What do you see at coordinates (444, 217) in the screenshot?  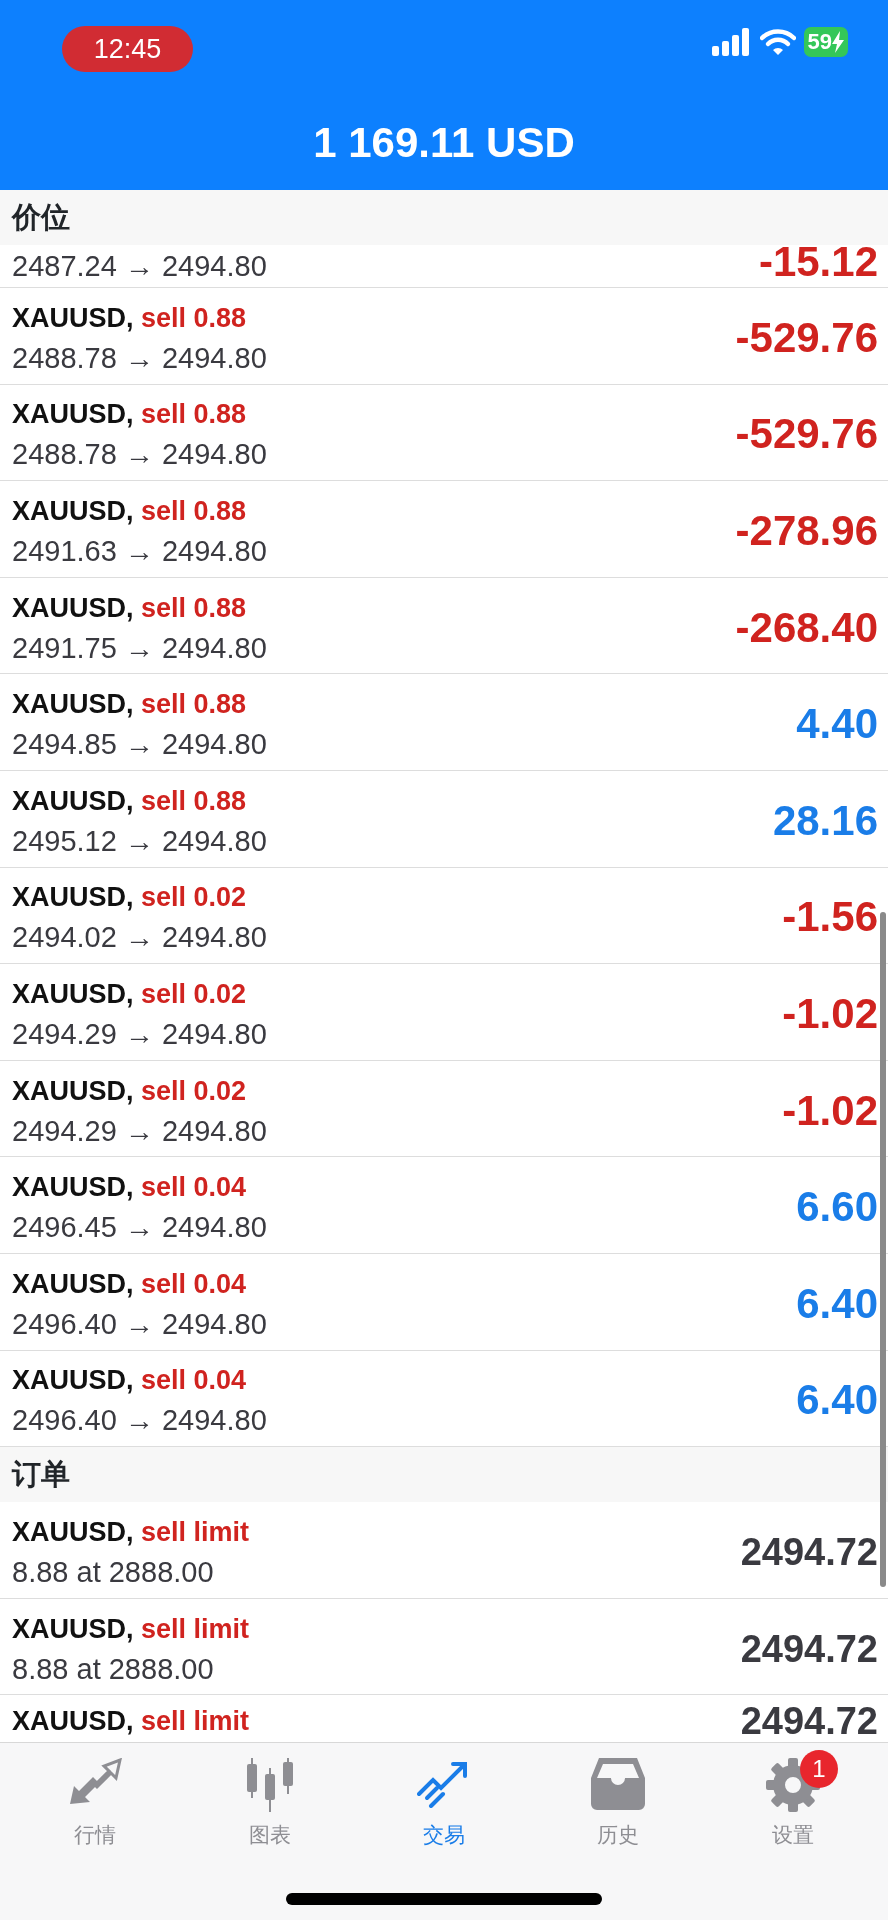 I see `section-header: 价位` at bounding box center [444, 217].